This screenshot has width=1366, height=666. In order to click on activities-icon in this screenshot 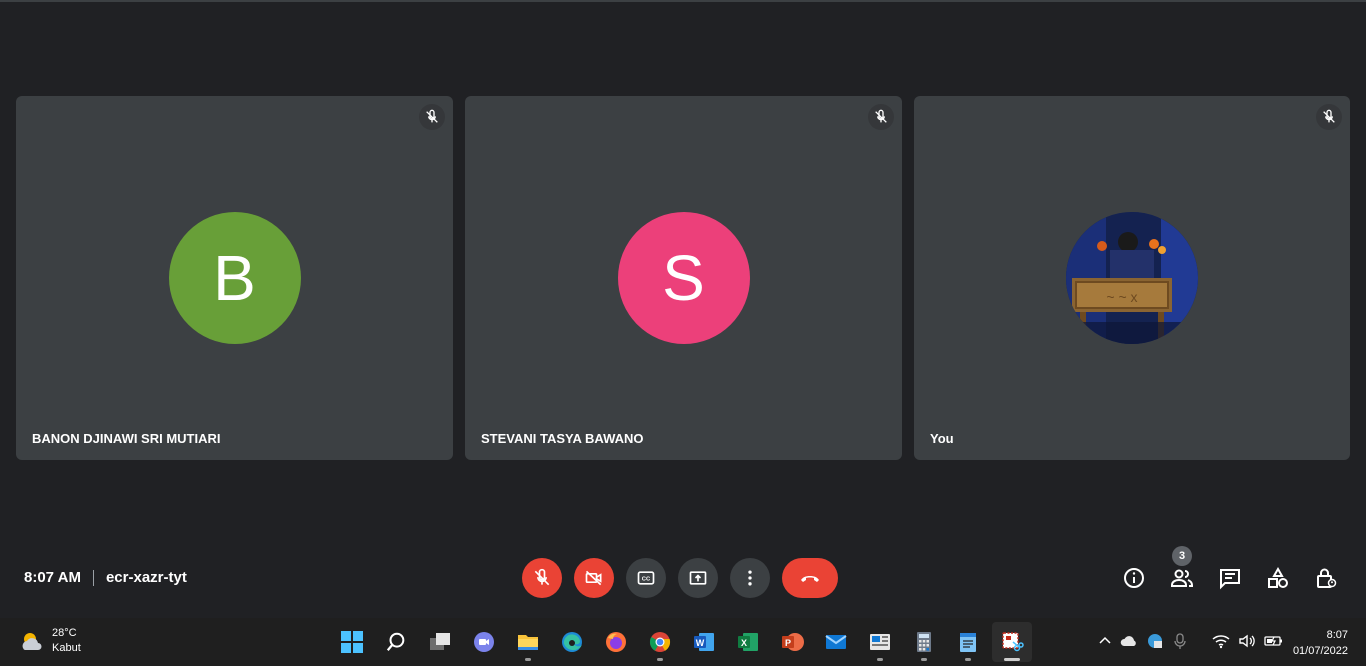, I will do `click(1278, 577)`.